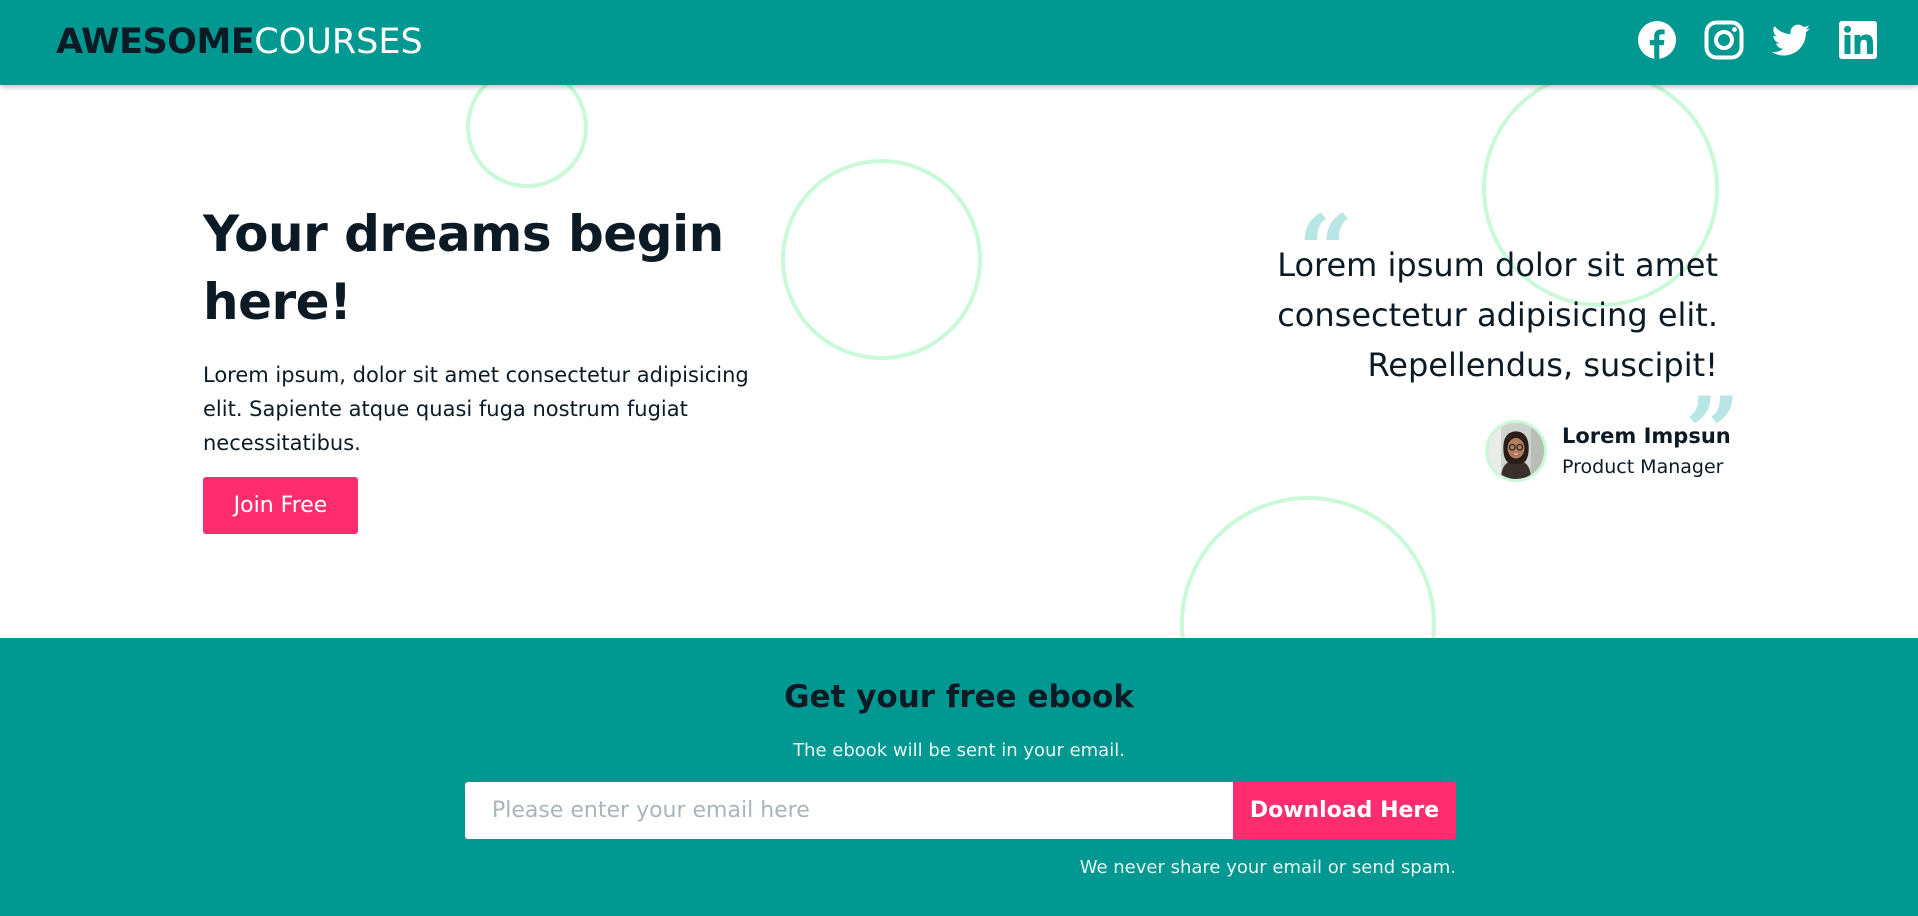  I want to click on ebook-title: Get your free ebook, so click(959, 697).